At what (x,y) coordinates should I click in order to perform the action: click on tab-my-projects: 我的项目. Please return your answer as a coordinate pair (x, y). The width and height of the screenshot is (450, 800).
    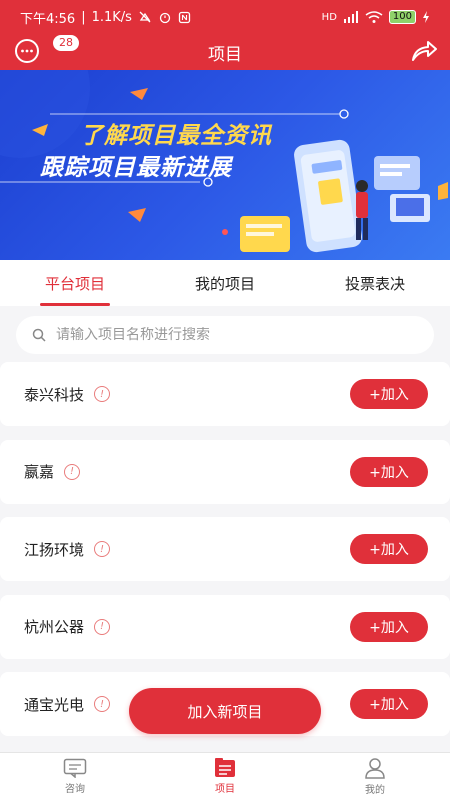
    Looking at the image, I should click on (225, 283).